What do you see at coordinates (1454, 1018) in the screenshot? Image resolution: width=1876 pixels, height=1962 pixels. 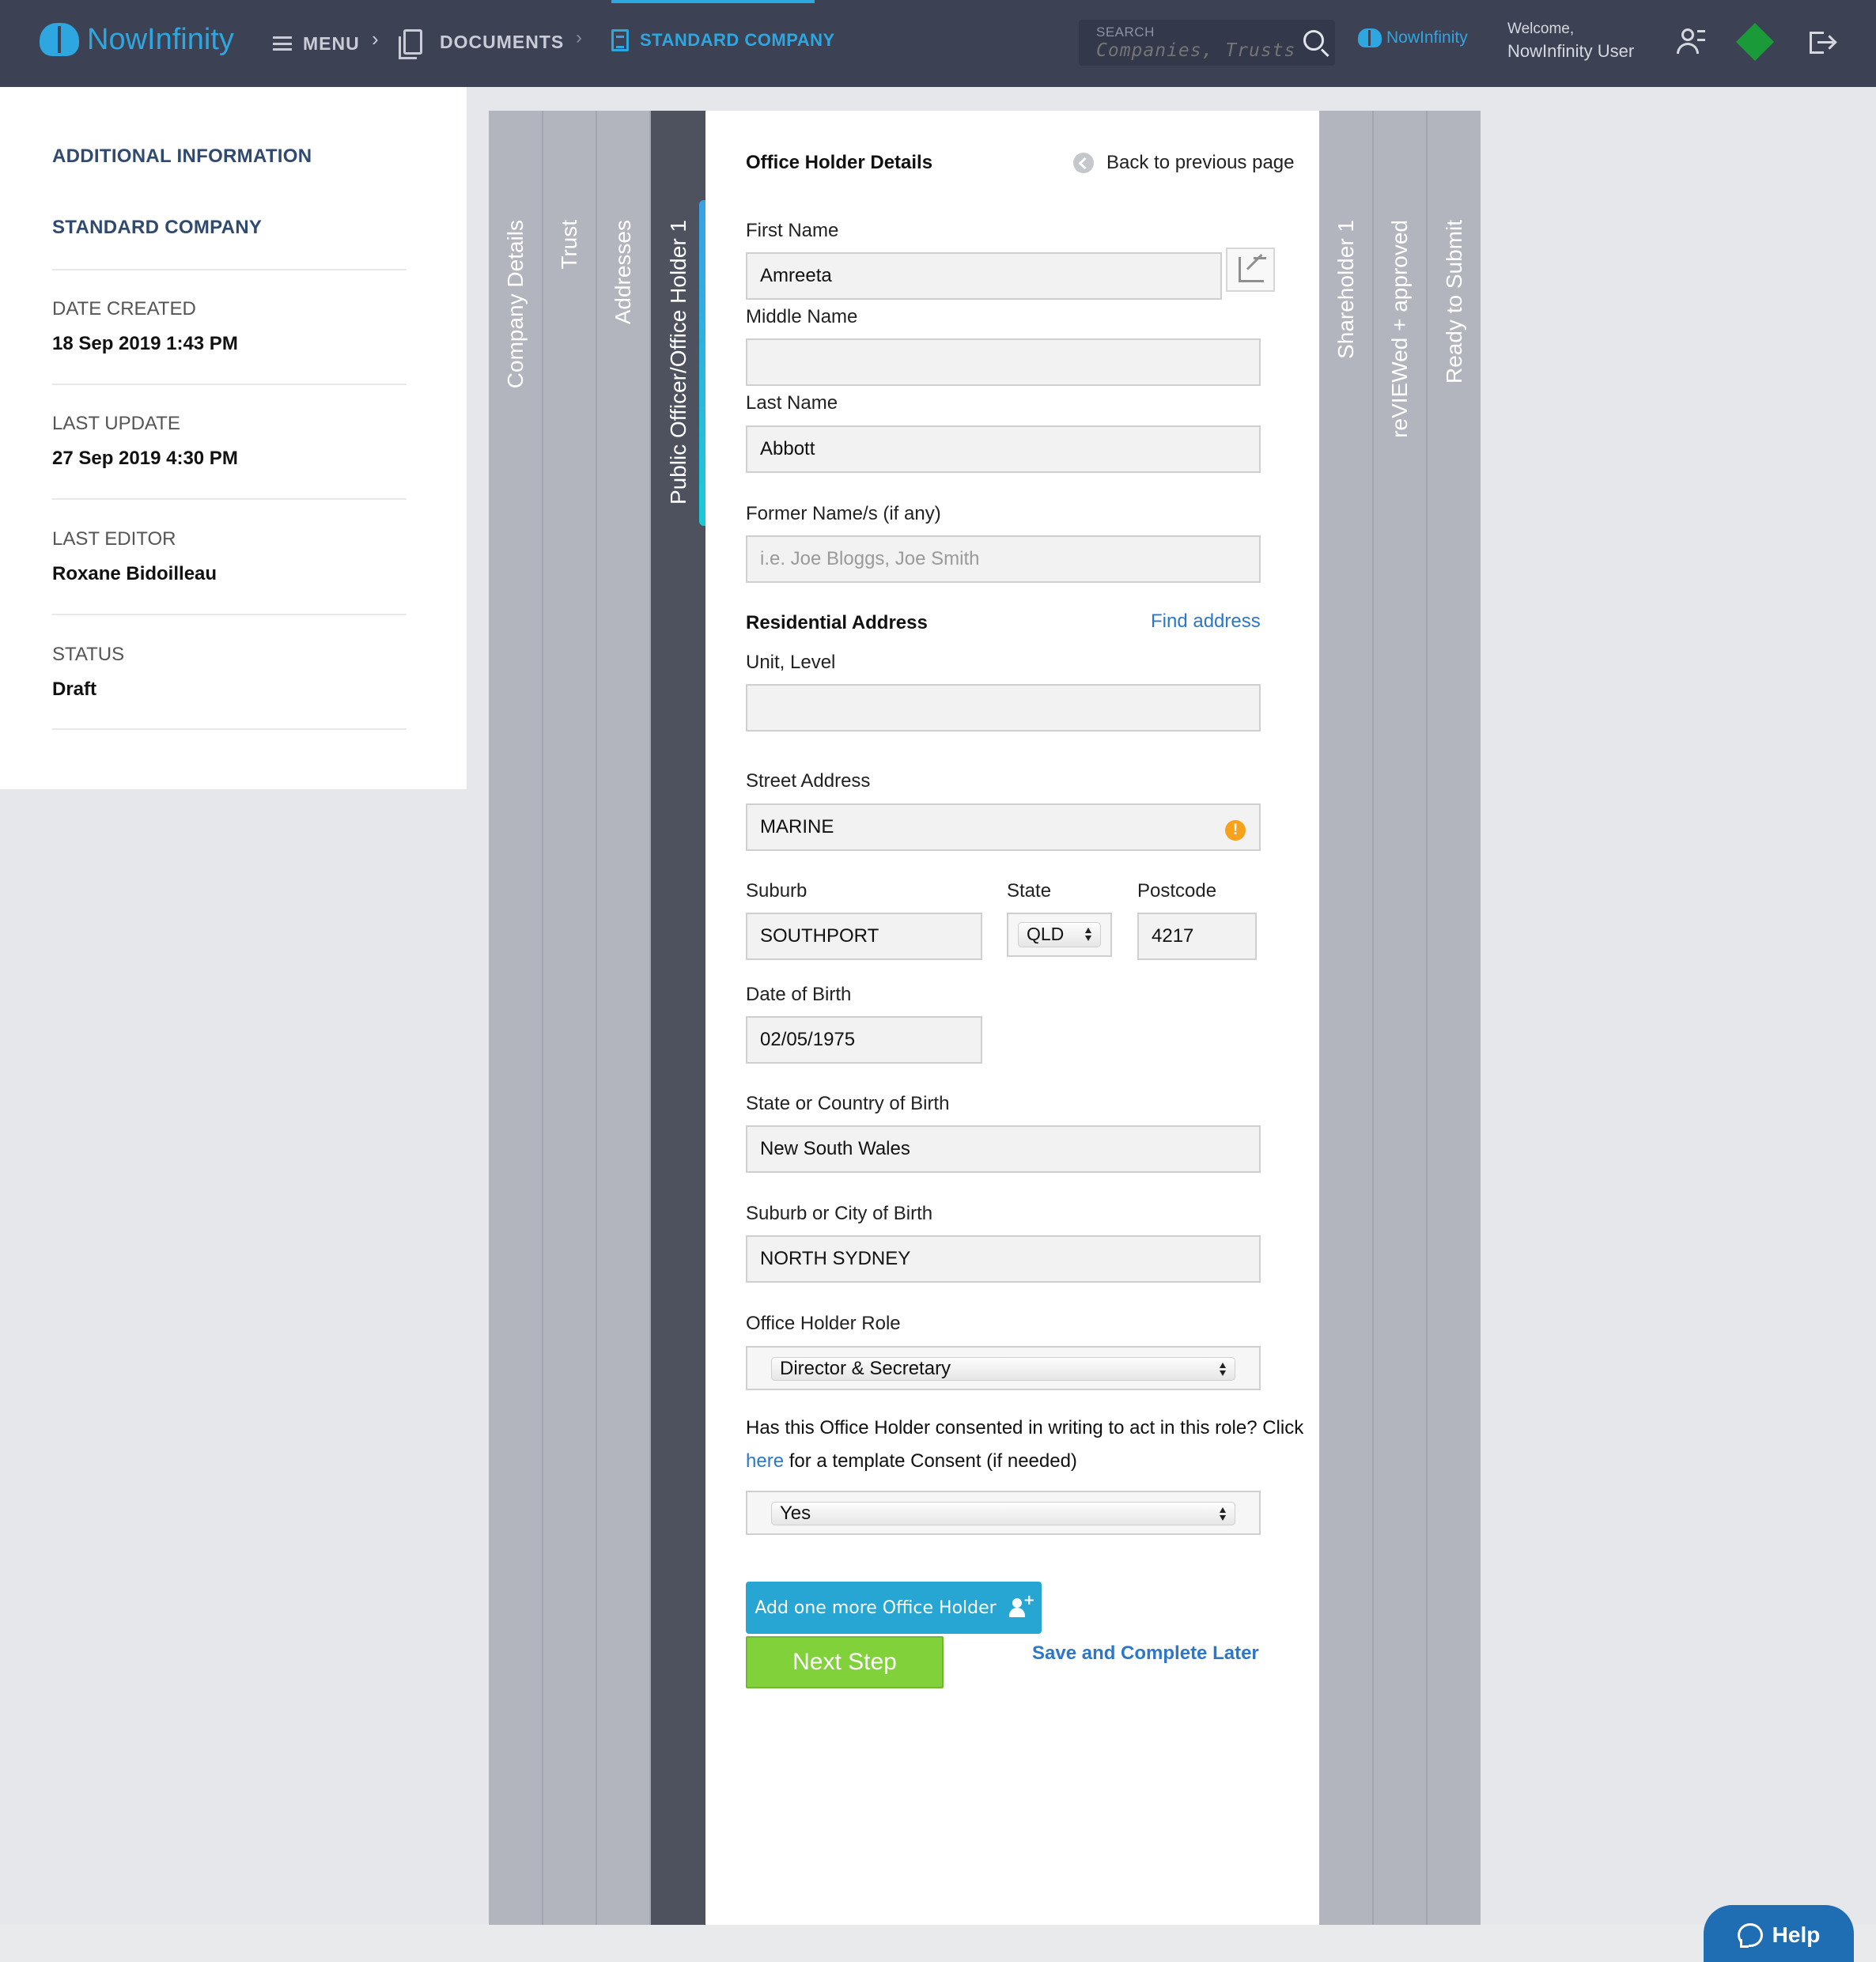 I see `tab-ready-to-submit: Ready to Submit` at bounding box center [1454, 1018].